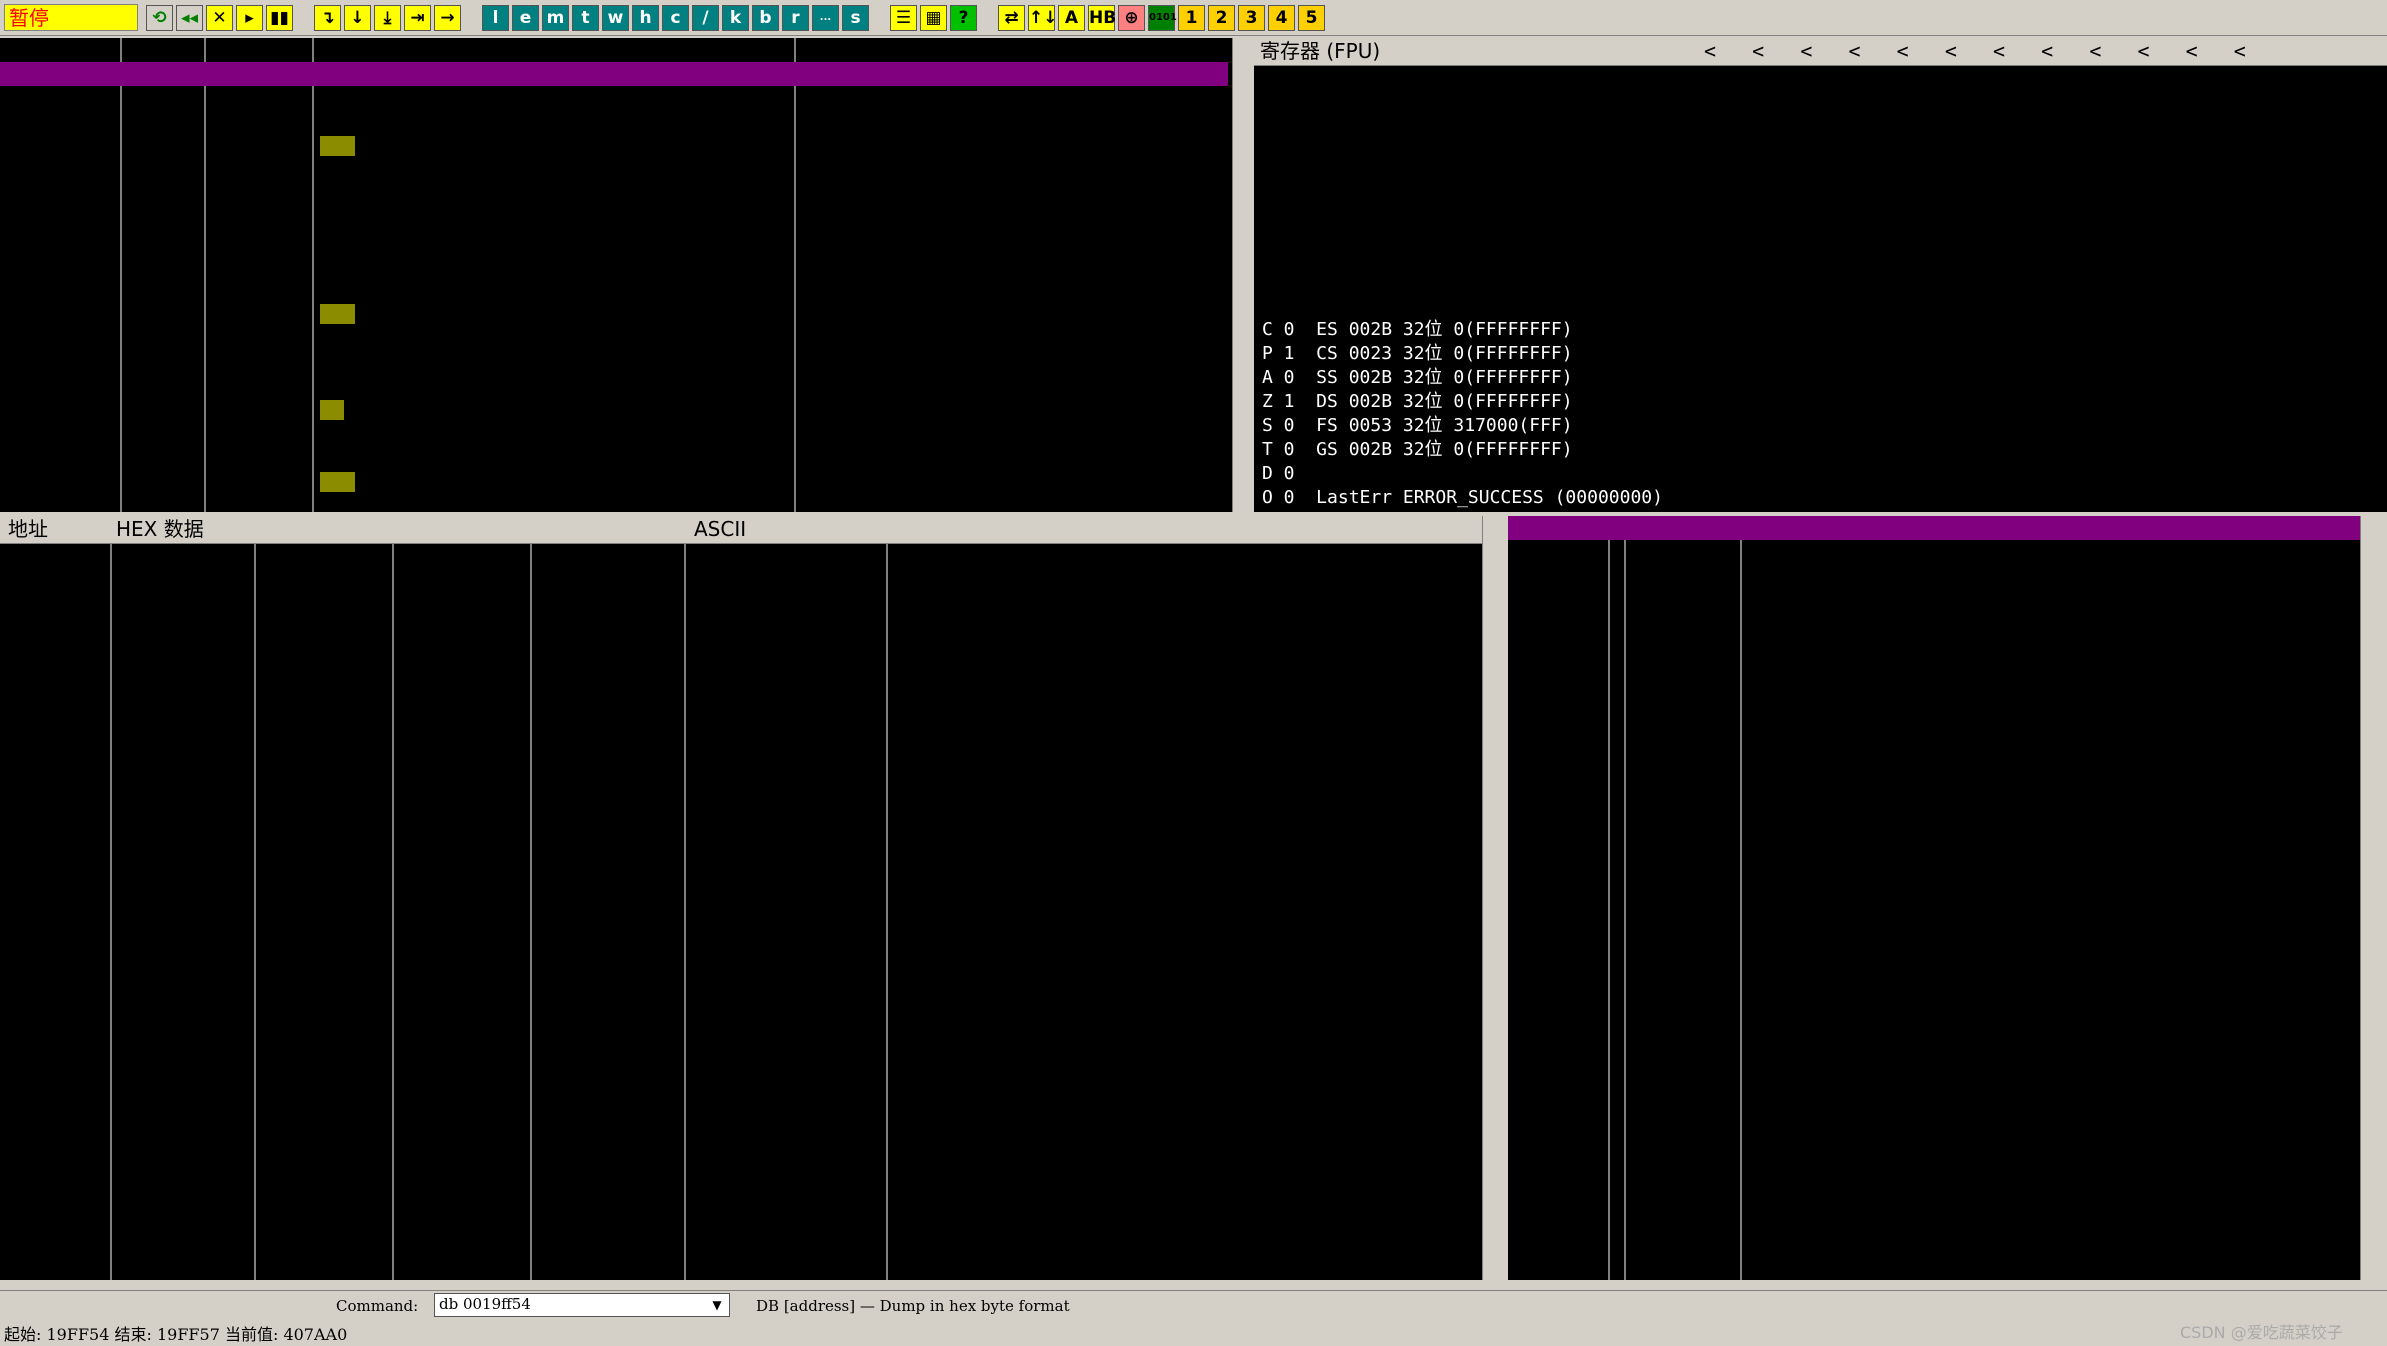 This screenshot has height=1346, width=2387. What do you see at coordinates (1824, 474) in the screenshot?
I see `flag-row: D 0` at bounding box center [1824, 474].